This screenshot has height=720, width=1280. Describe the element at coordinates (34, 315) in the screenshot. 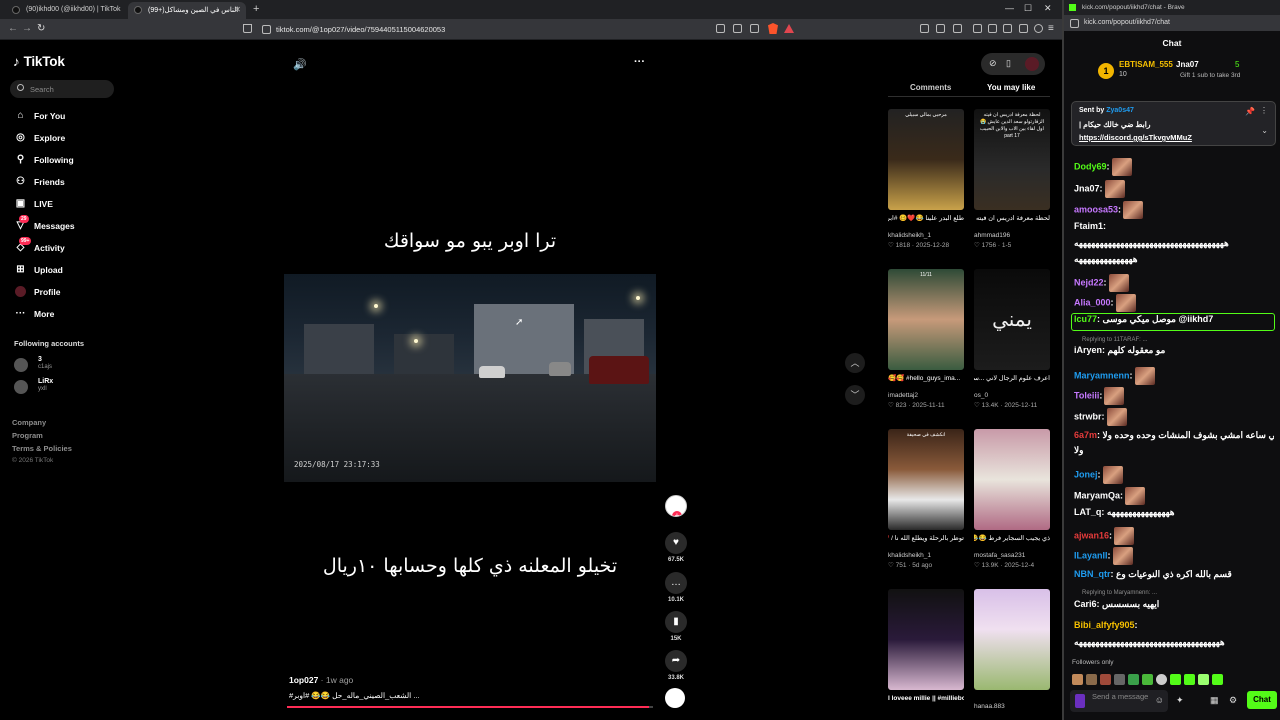

I see `nav-more: ··· More` at that location.